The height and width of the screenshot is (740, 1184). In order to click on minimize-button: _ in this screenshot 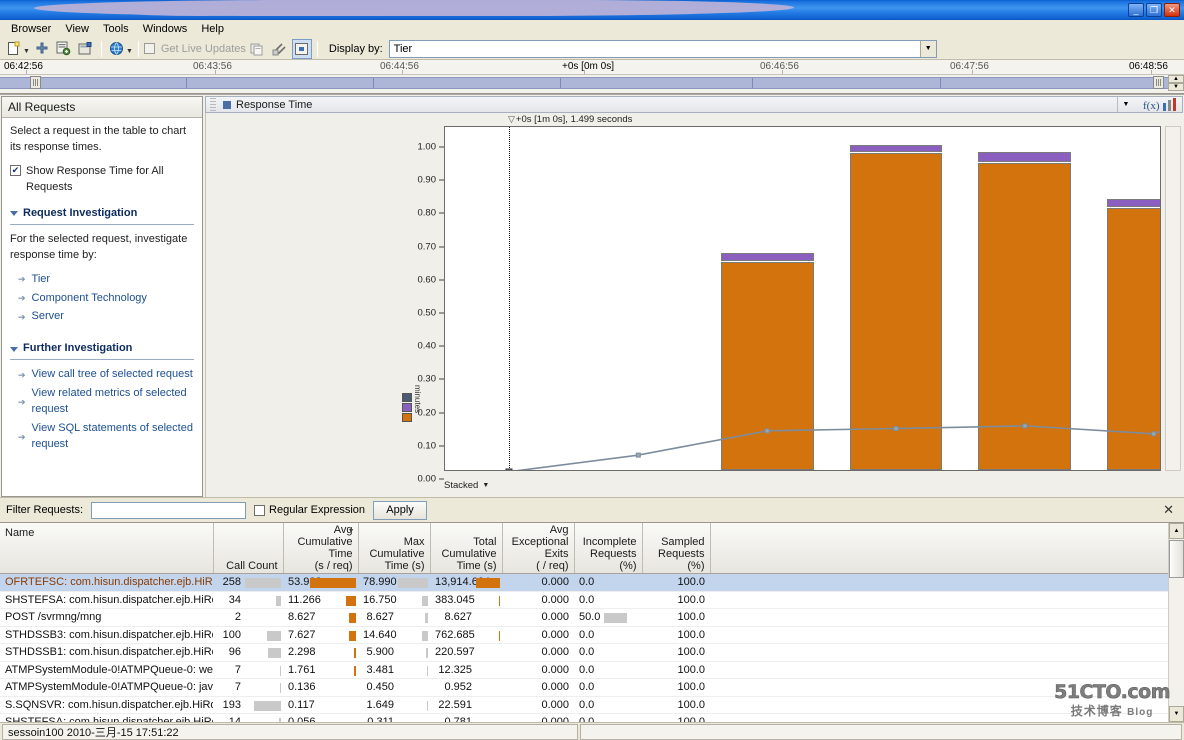, I will do `click(1136, 10)`.